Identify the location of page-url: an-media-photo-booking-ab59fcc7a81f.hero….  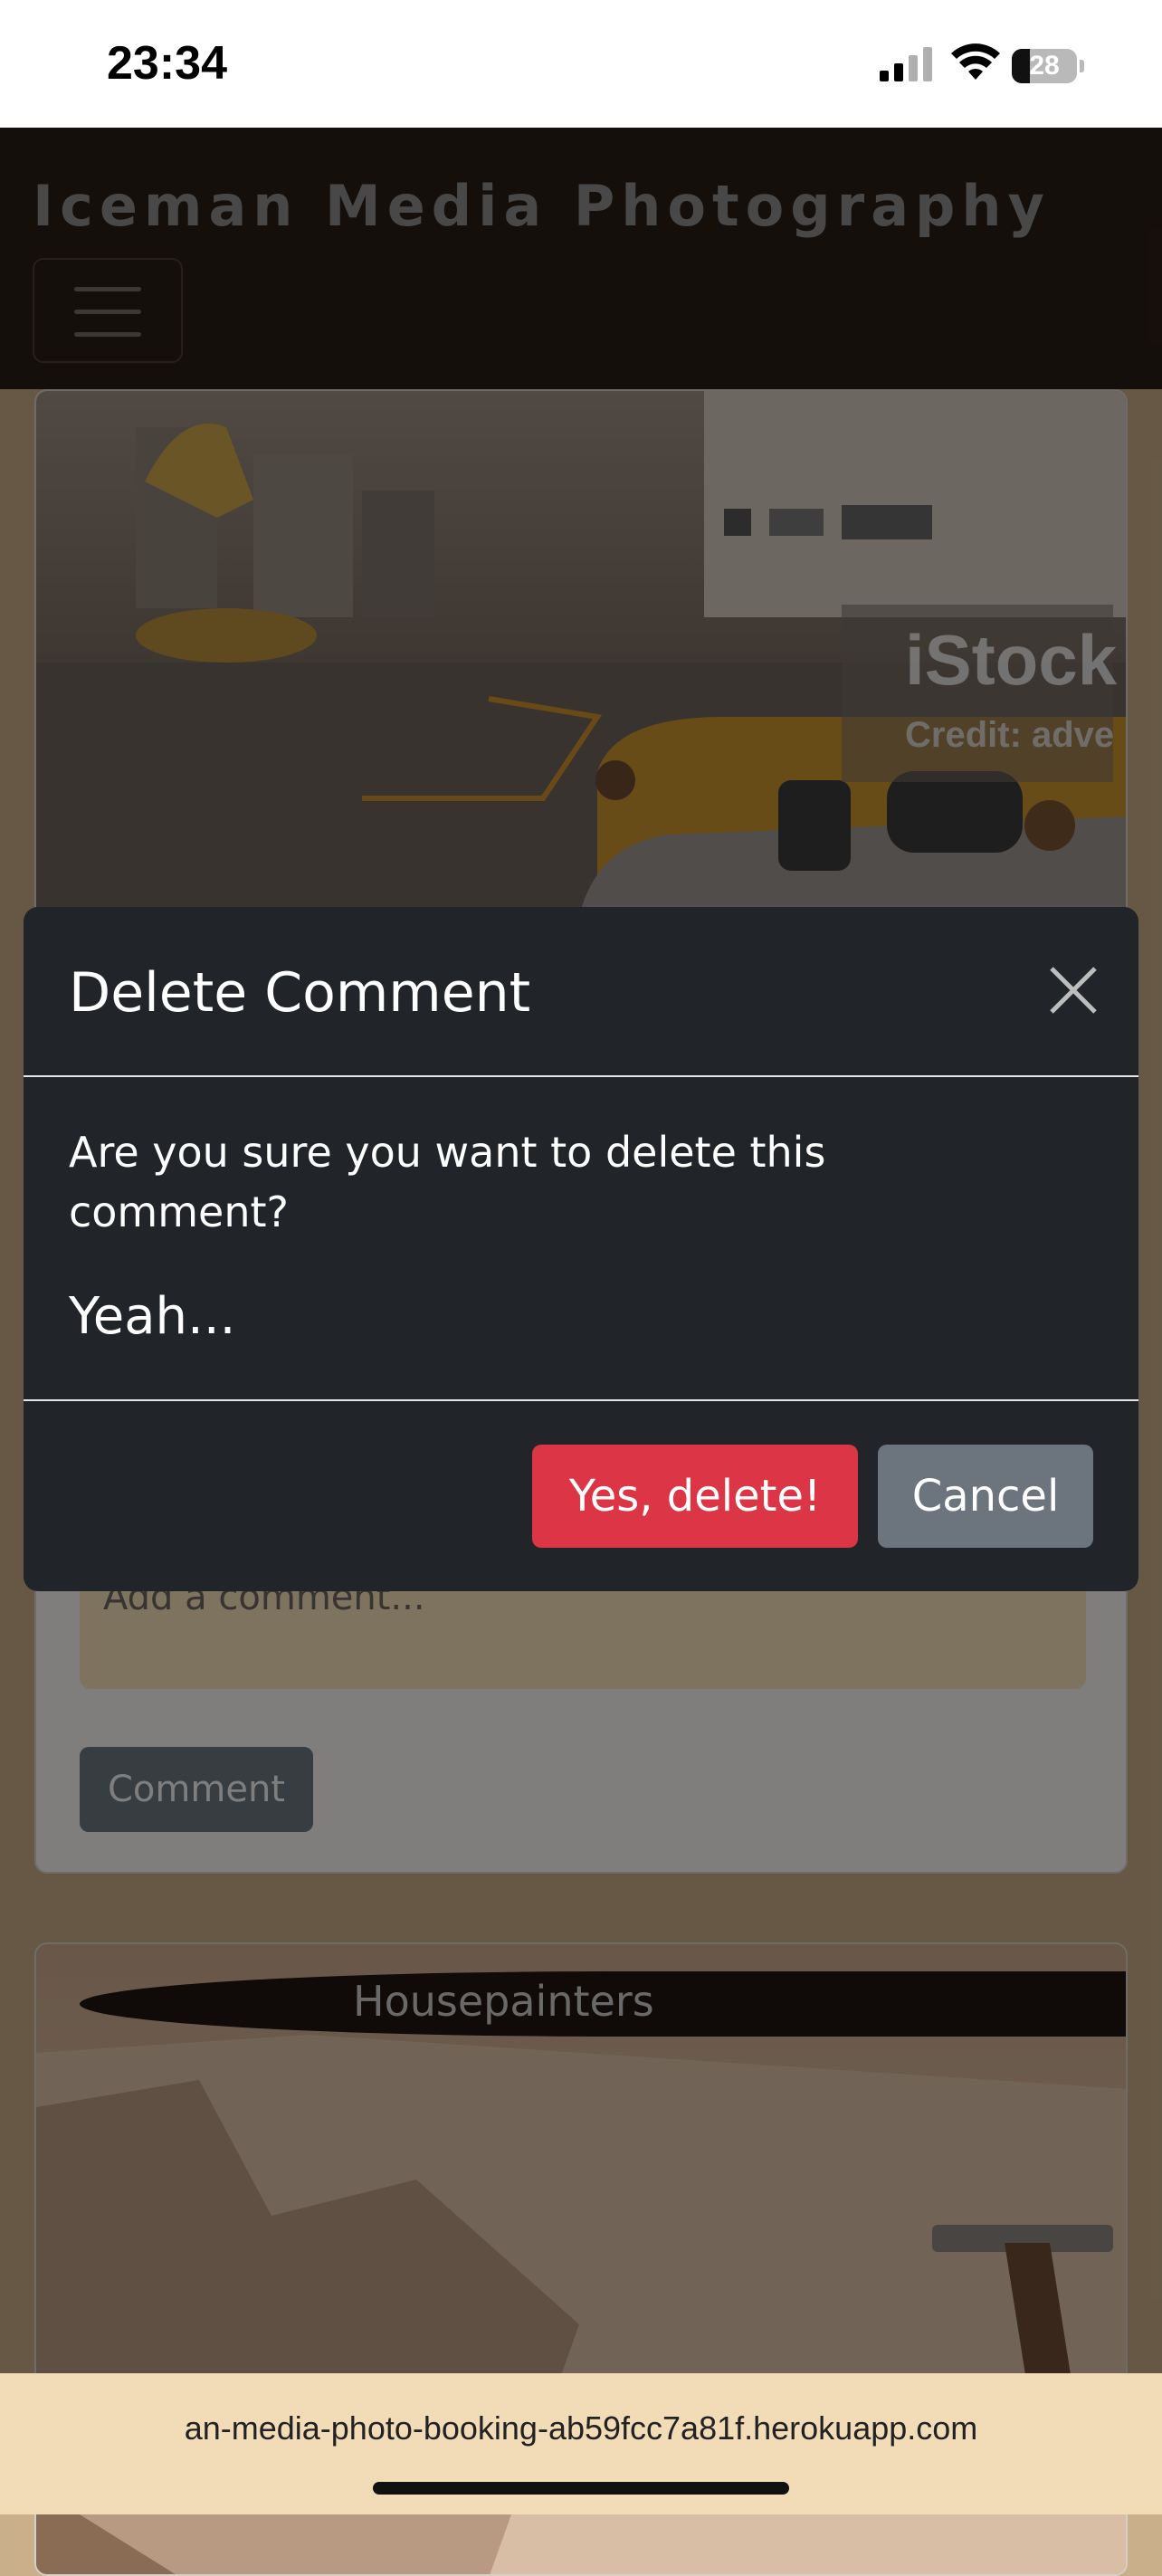
(581, 2428).